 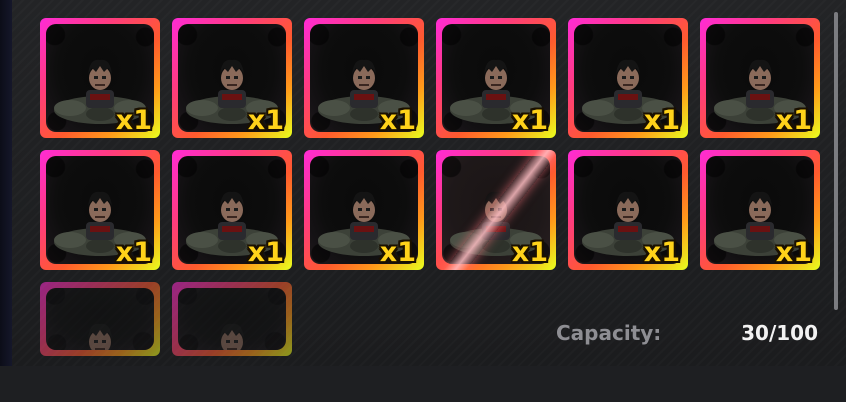 What do you see at coordinates (6, 183) in the screenshot?
I see `window-edge` at bounding box center [6, 183].